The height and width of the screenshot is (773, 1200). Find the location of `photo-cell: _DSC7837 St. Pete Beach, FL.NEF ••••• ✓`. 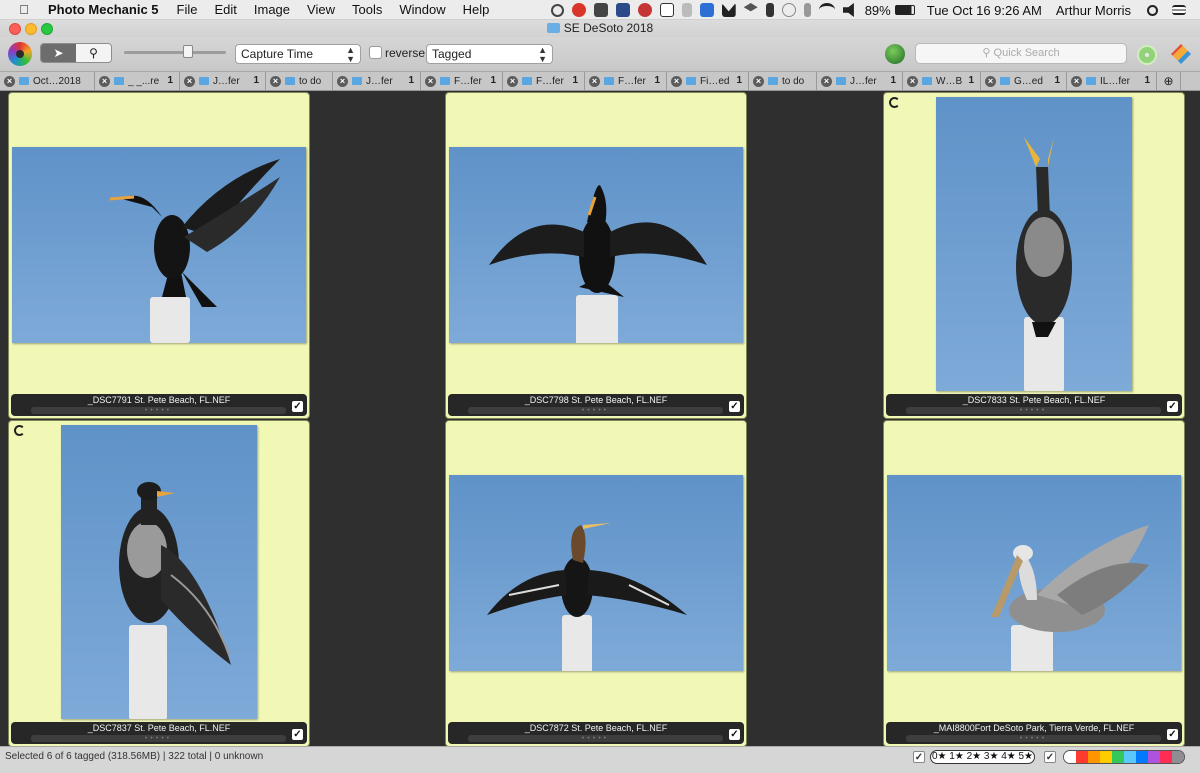

photo-cell: _DSC7837 St. Pete Beach, FL.NEF ••••• ✓ is located at coordinates (159, 583).